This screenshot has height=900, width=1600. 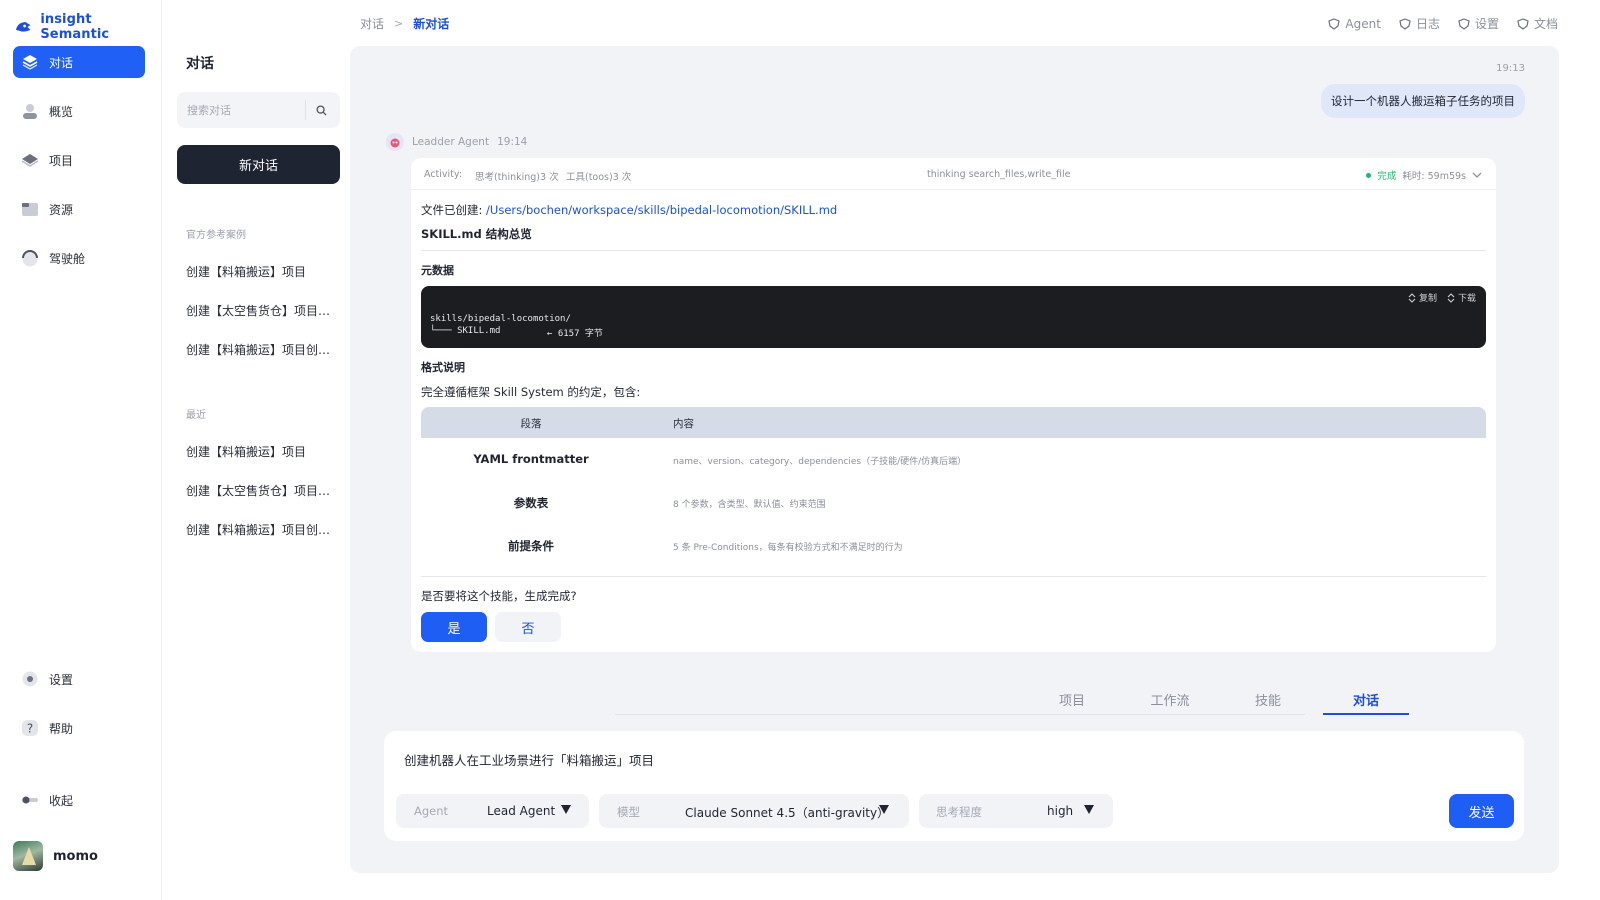 What do you see at coordinates (372, 23) in the screenshot?
I see `breadcrumb-root: 对话` at bounding box center [372, 23].